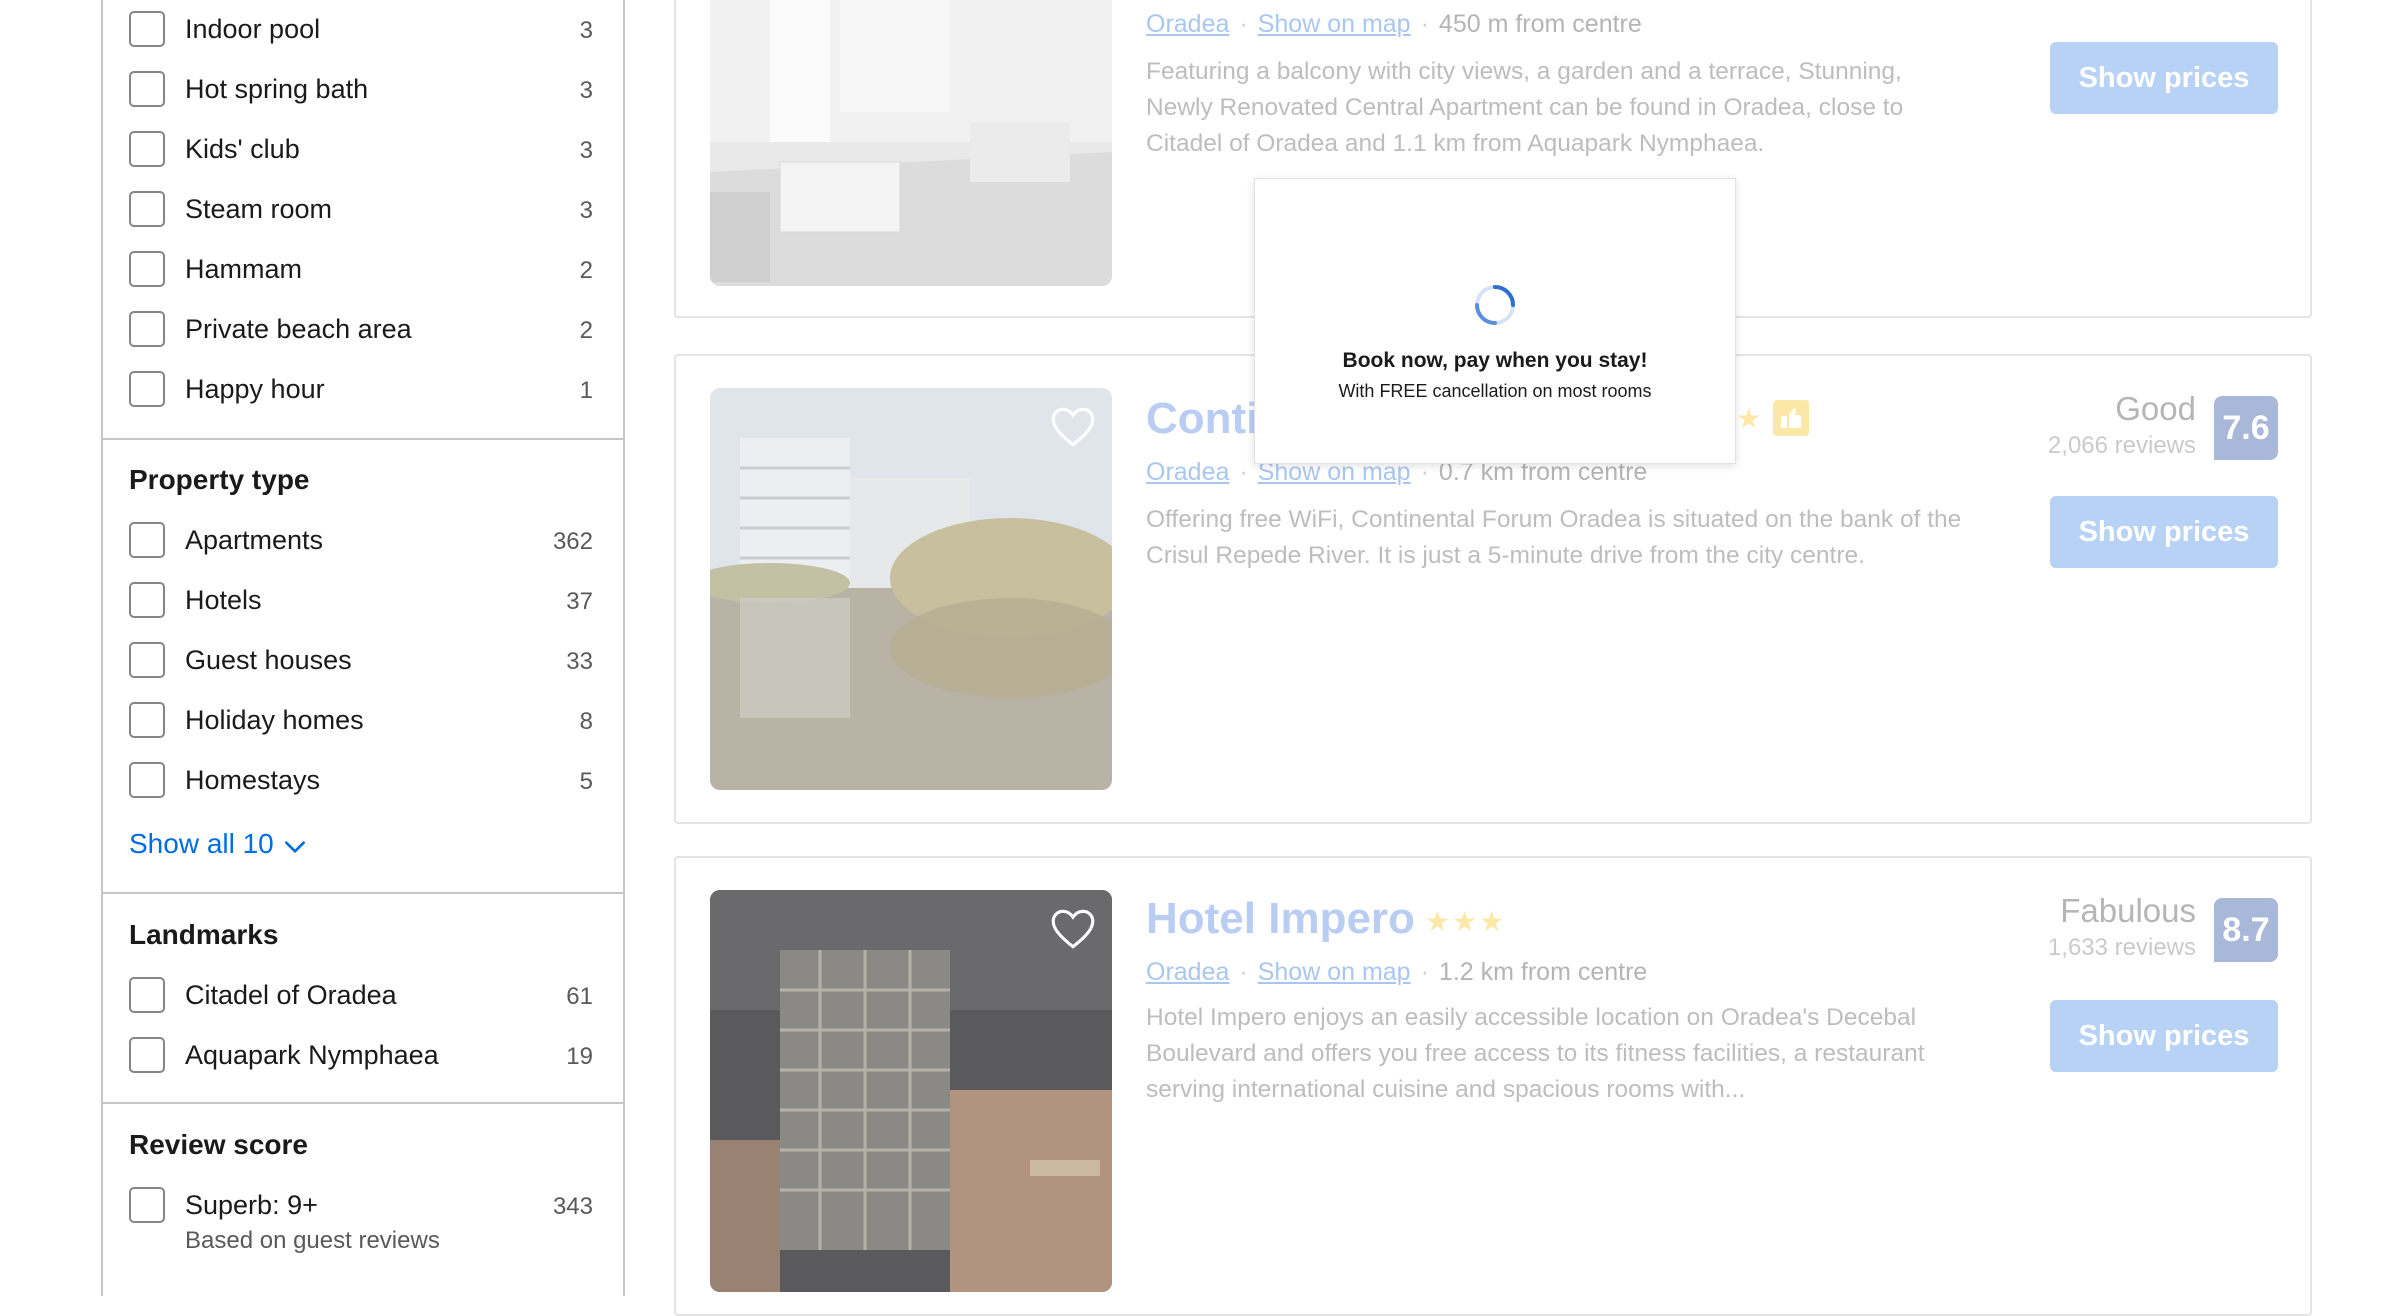 Image resolution: width=2400 pixels, height=1316 pixels. What do you see at coordinates (2155, 408) in the screenshot?
I see `review-score-word: Good` at bounding box center [2155, 408].